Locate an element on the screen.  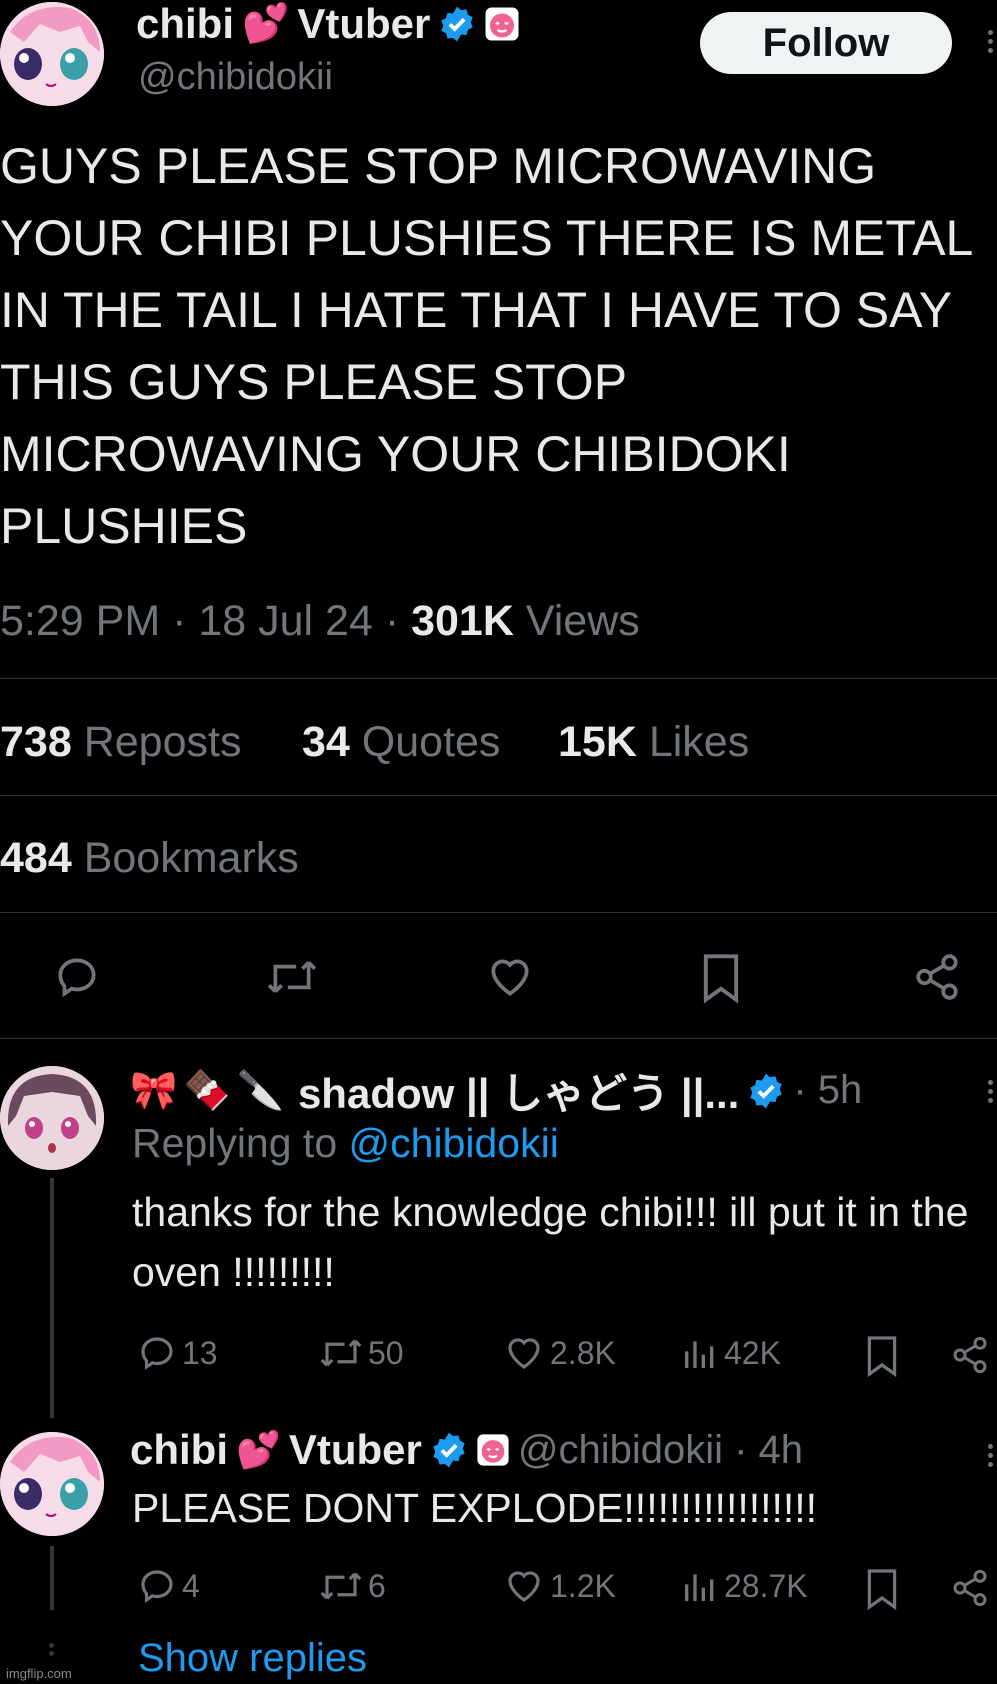
reply-count: 4 is located at coordinates (191, 1585).